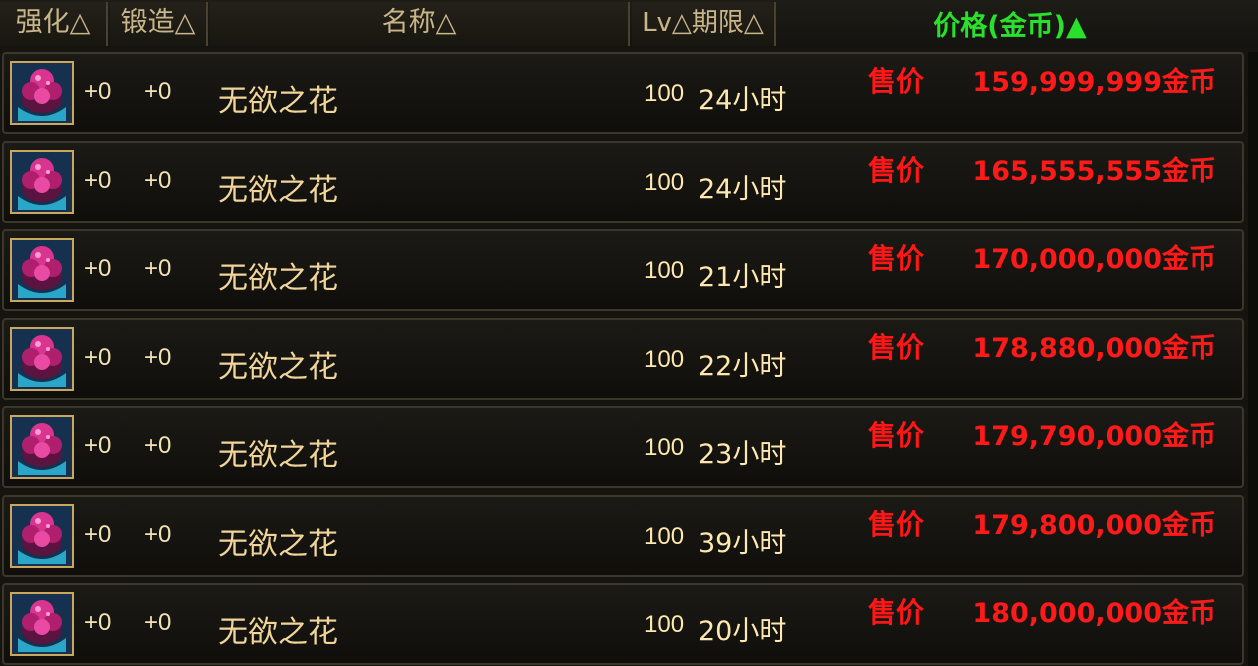 This screenshot has width=1258, height=666. Describe the element at coordinates (1094, 348) in the screenshot. I see `item-price: 178,880,000金币` at that location.